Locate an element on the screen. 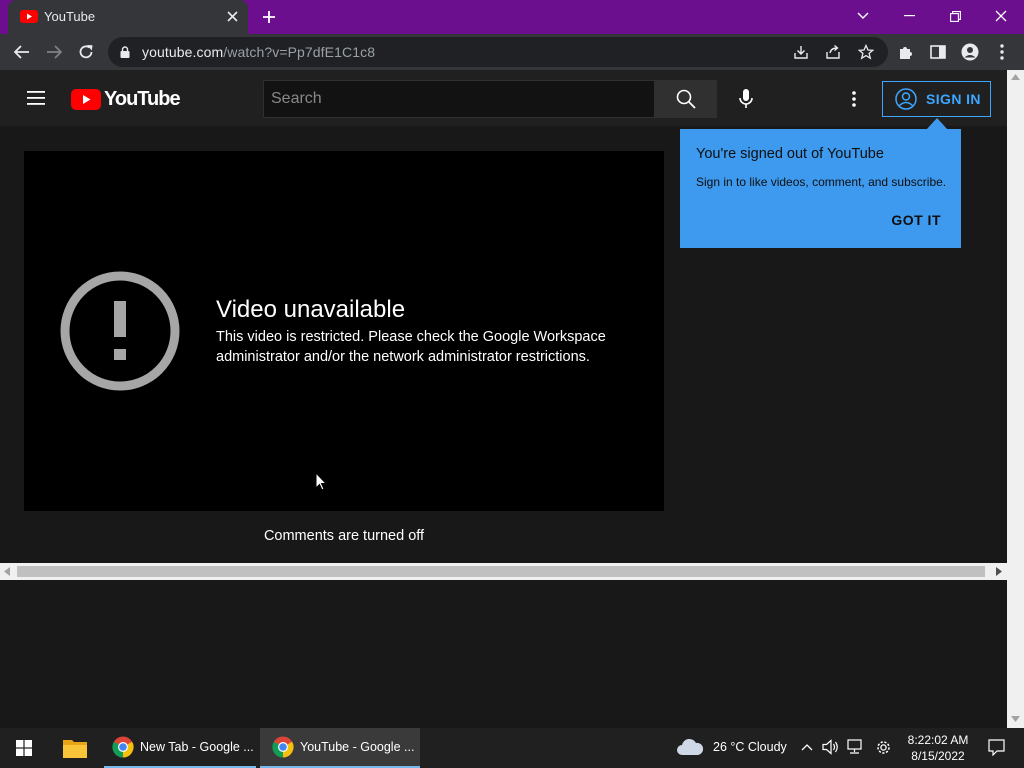  url-text: youtube.com/watch?v=Pp7dfE1C1c8 is located at coordinates (258, 52).